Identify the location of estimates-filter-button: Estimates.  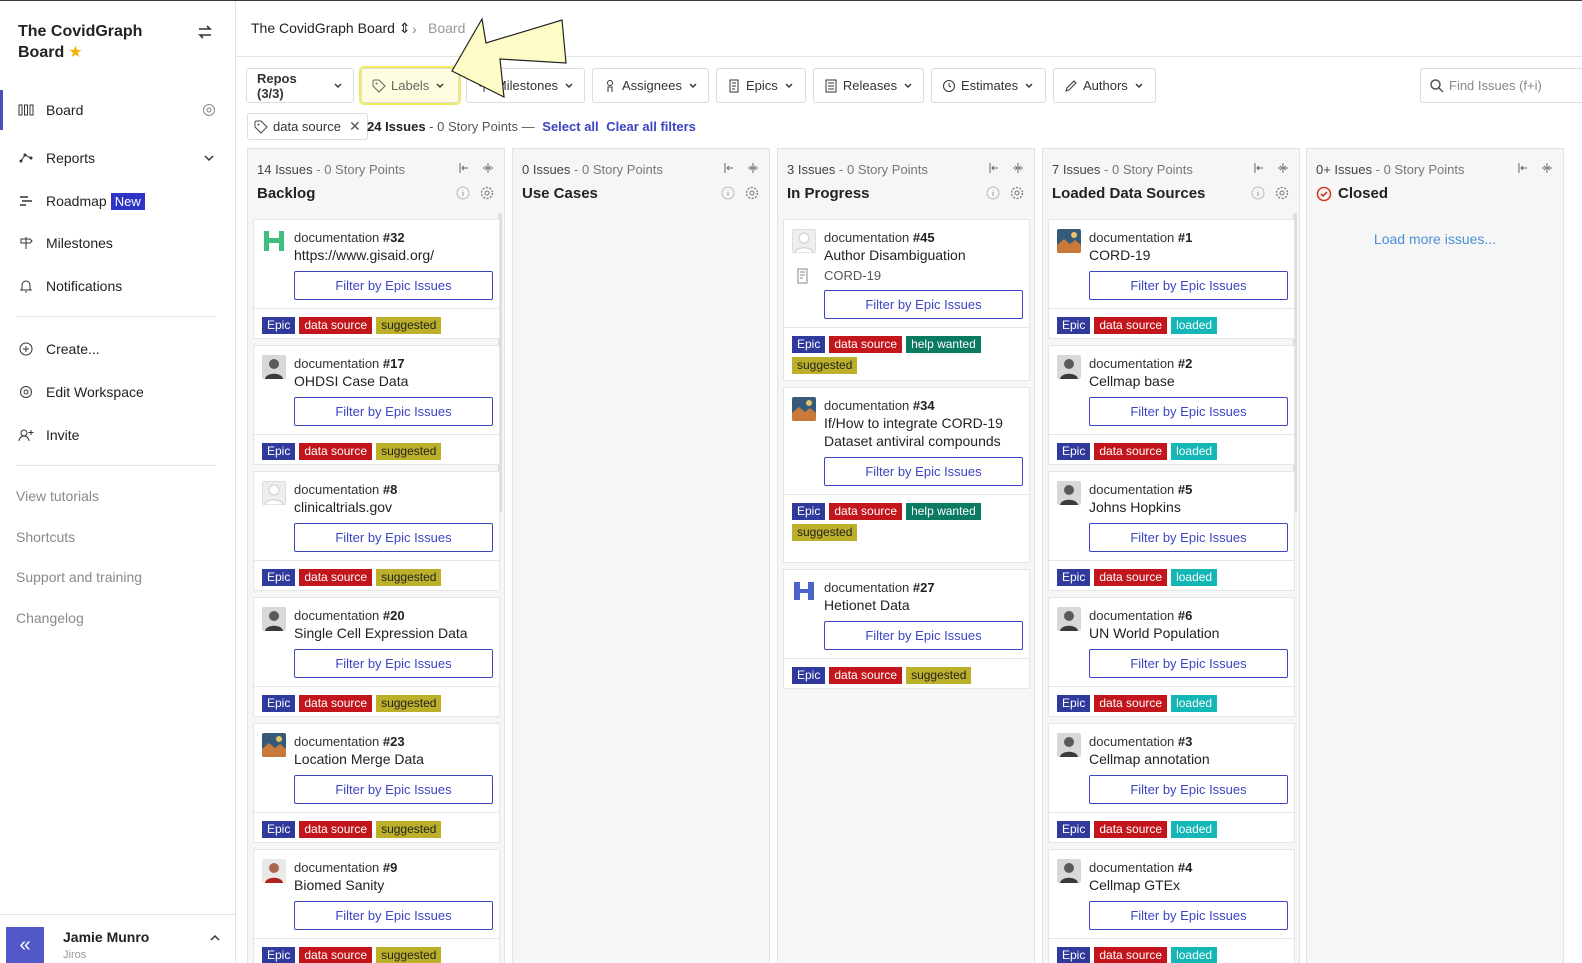
(988, 85).